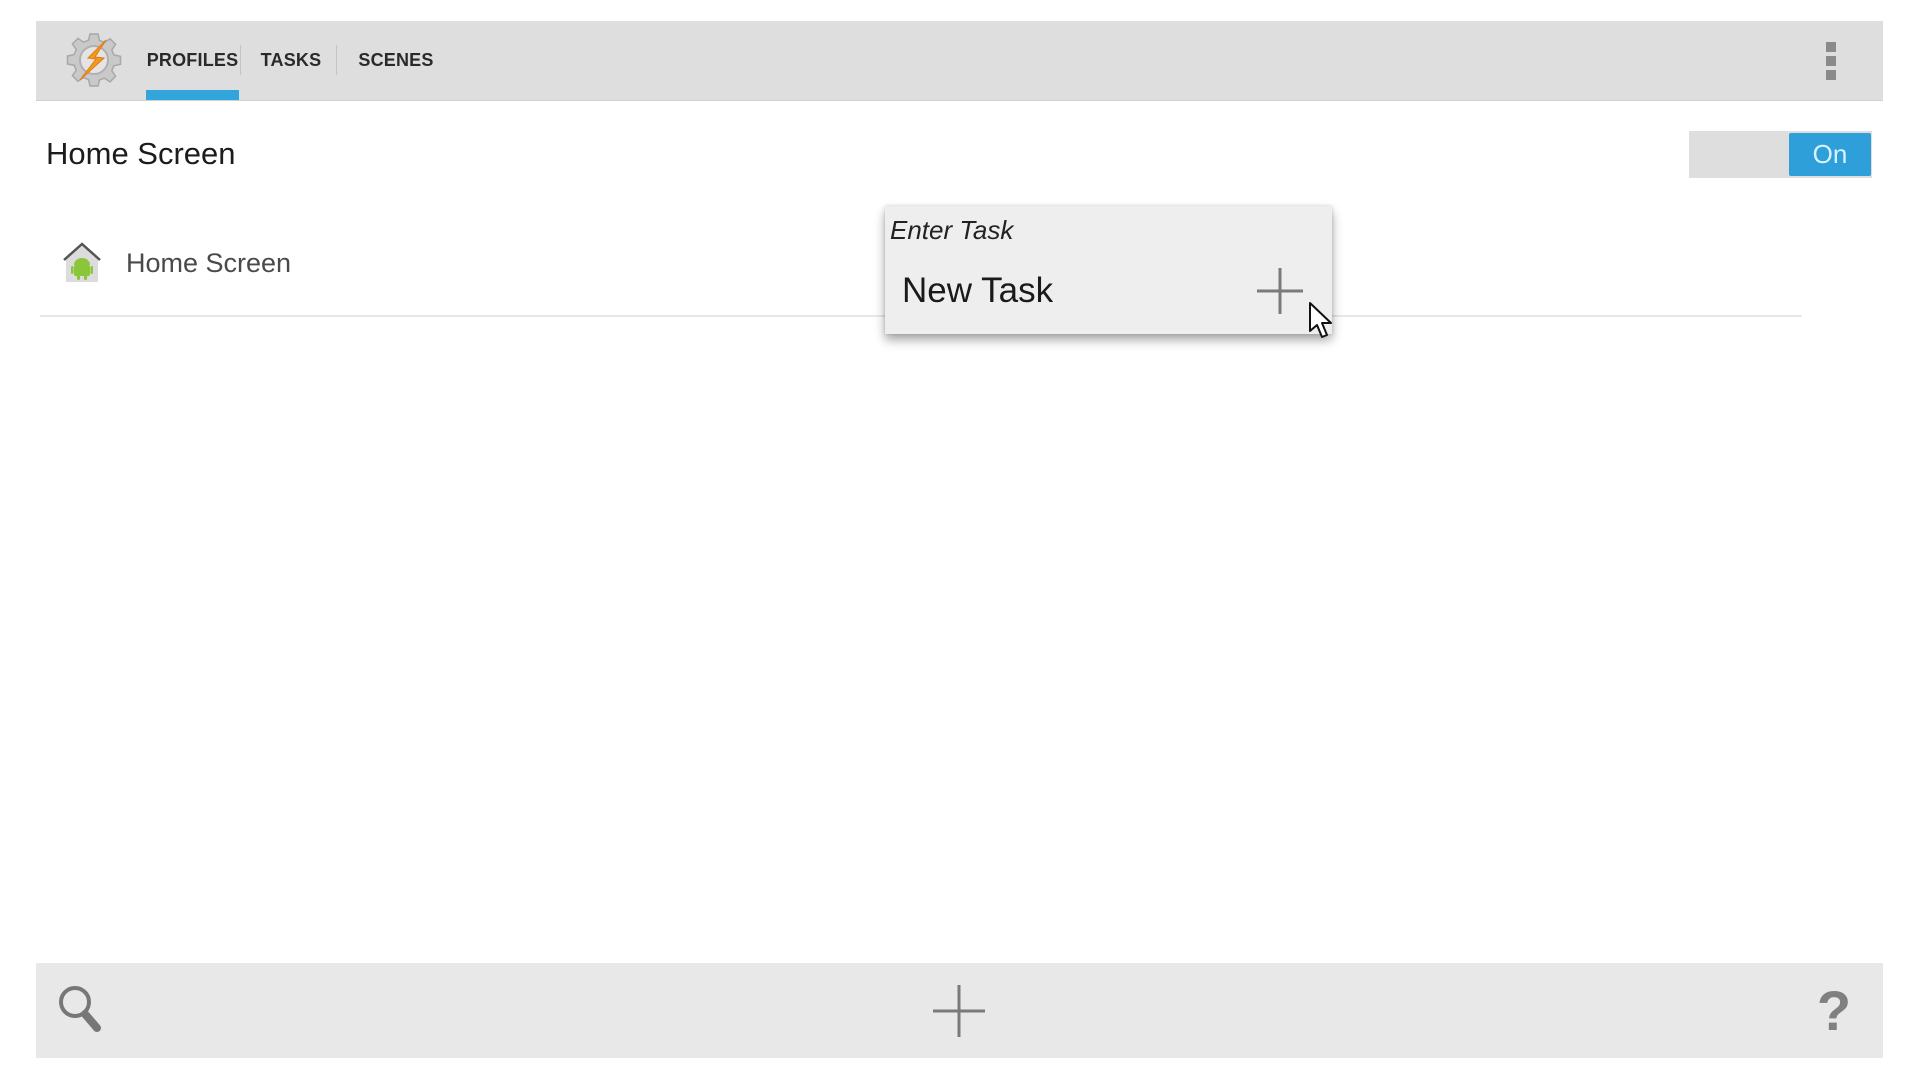 The width and height of the screenshot is (1920, 1080). Describe the element at coordinates (192, 95) in the screenshot. I see `active-tab-indicator` at that location.